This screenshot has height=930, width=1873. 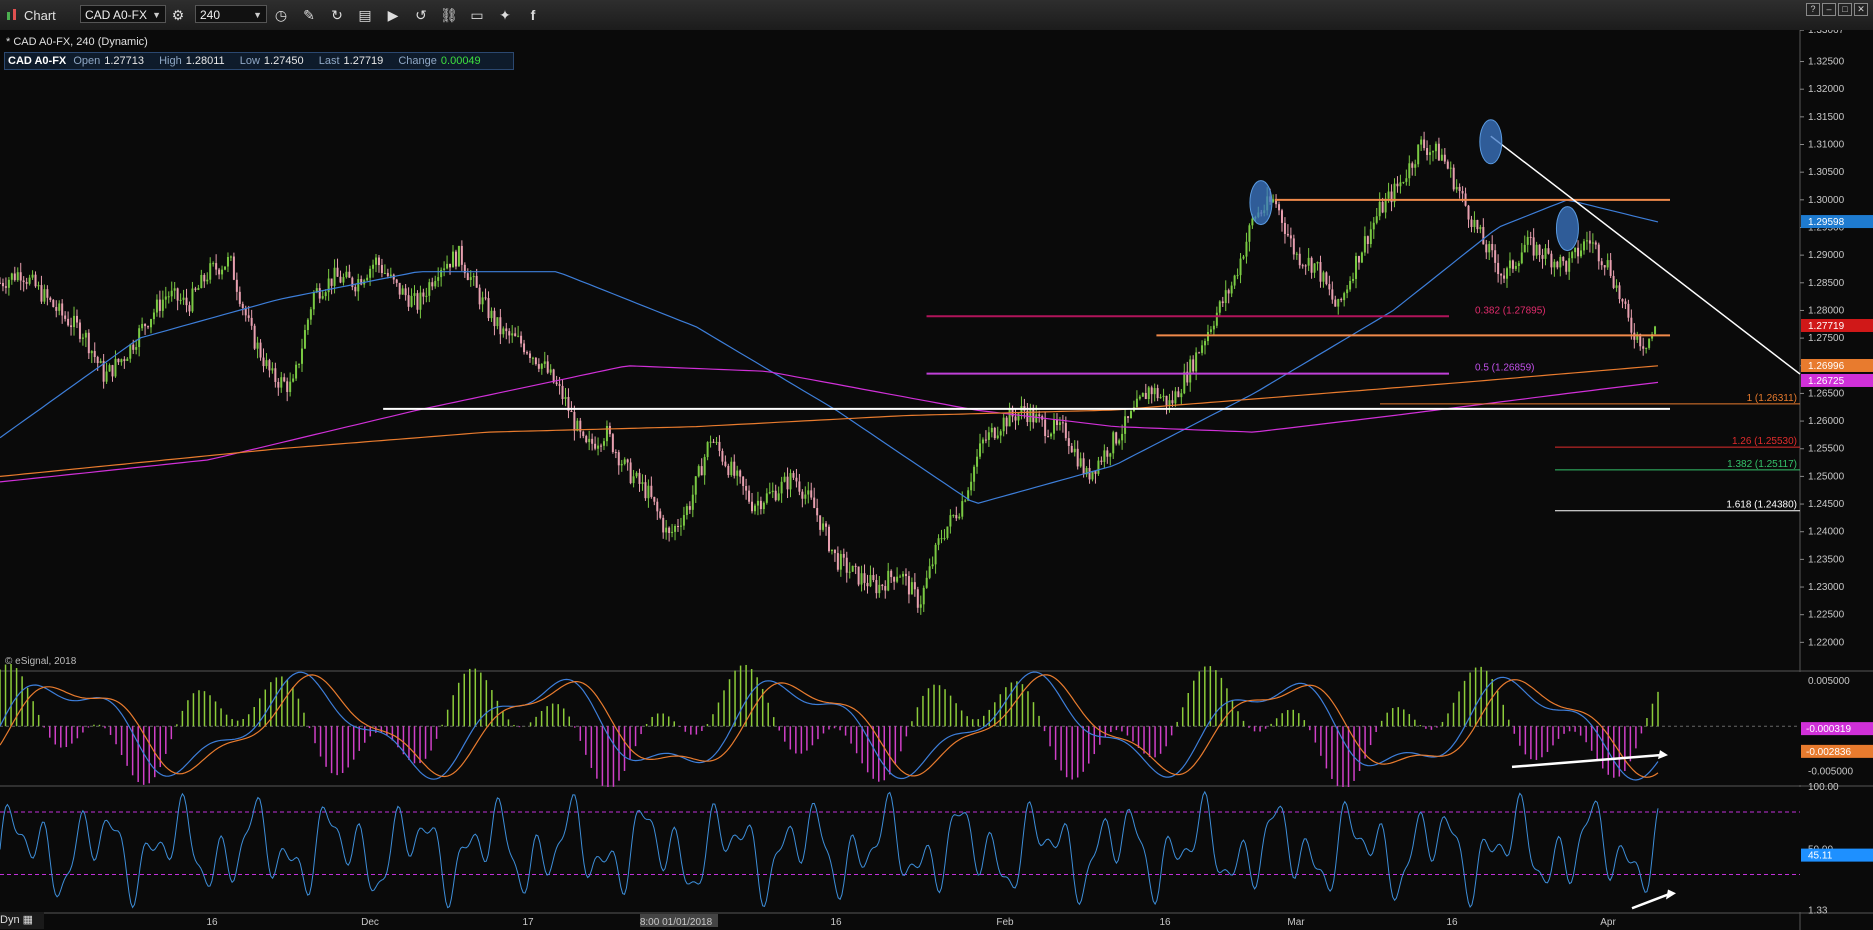 What do you see at coordinates (309, 15) in the screenshot?
I see `pencil-icon: ✎` at bounding box center [309, 15].